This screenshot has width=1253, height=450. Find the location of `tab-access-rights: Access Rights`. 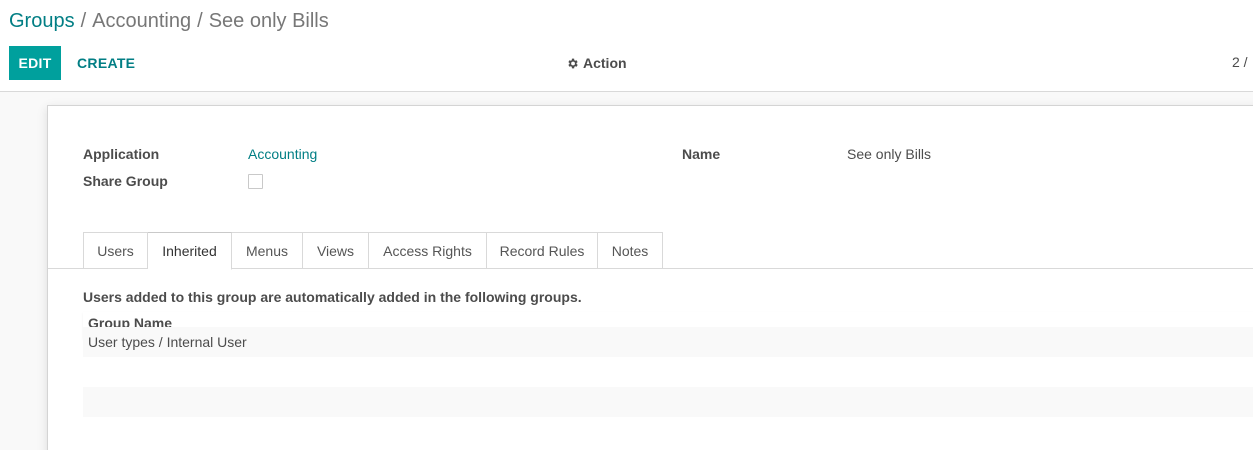

tab-access-rights: Access Rights is located at coordinates (428, 250).